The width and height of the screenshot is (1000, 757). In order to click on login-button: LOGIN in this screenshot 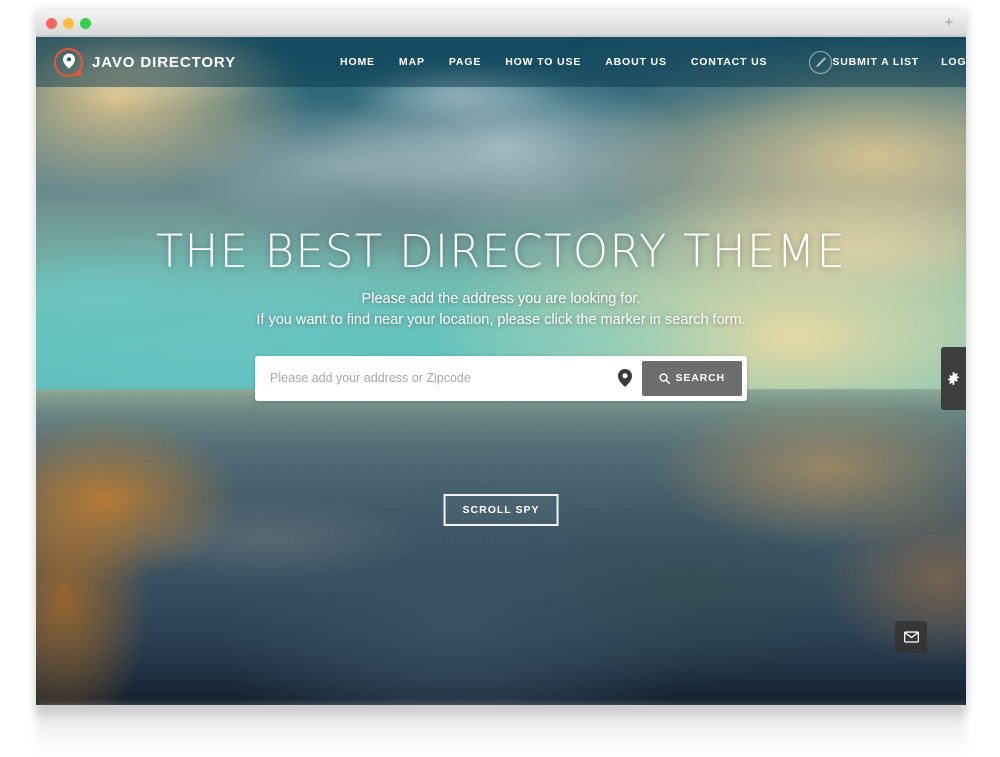, I will do `click(953, 62)`.